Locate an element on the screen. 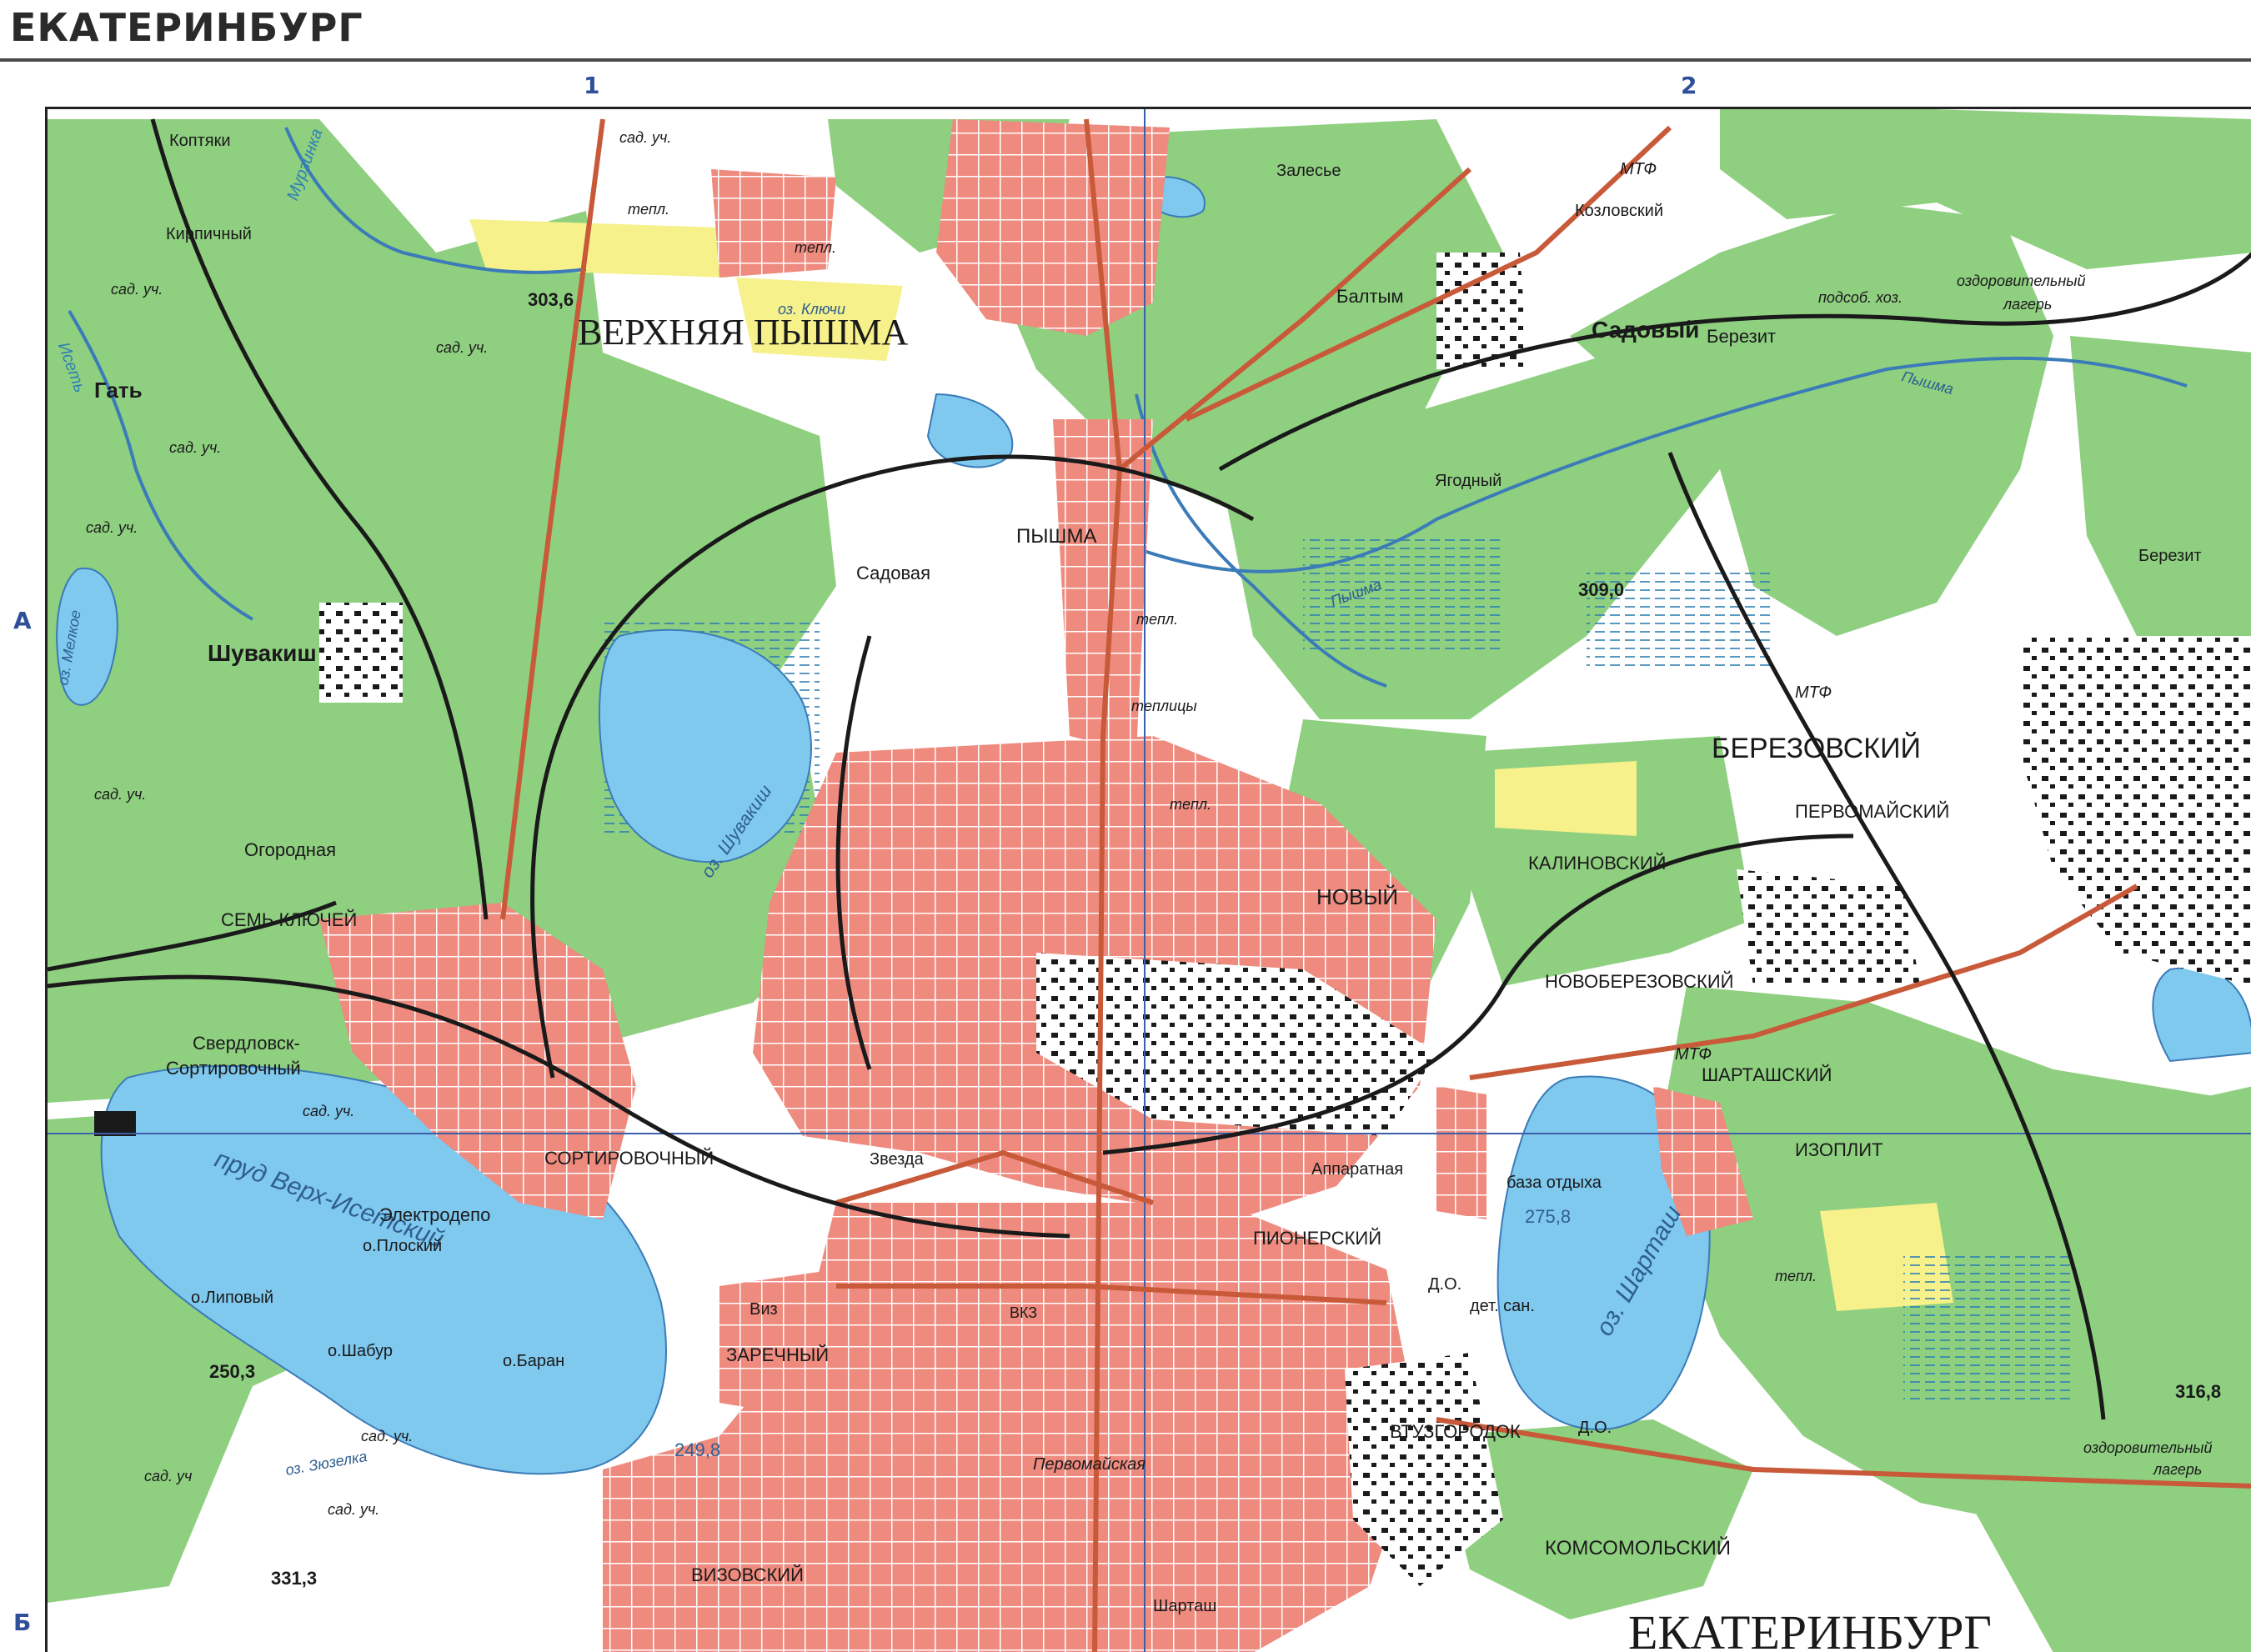 This screenshot has height=1652, width=2251. label-podsob: подсоб. хоз. is located at coordinates (1860, 297).